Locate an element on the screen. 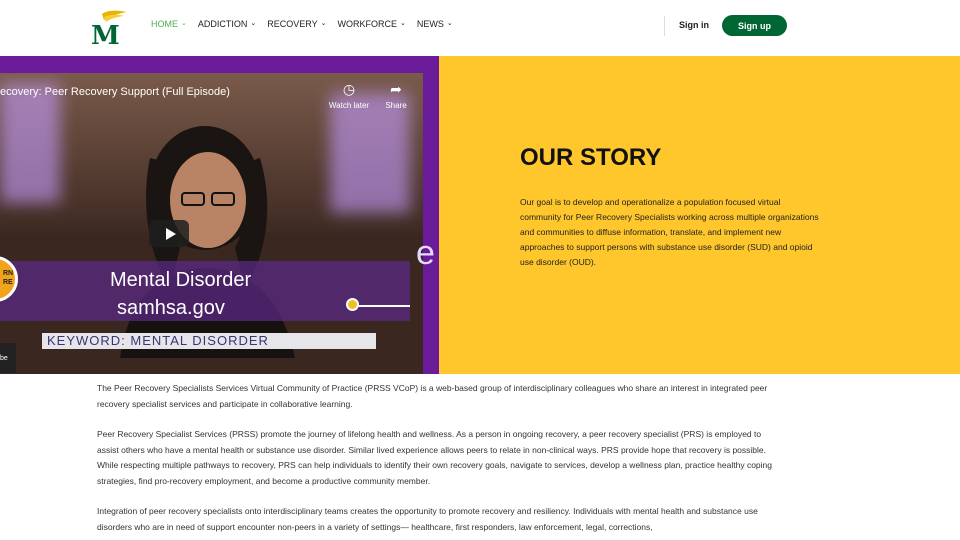 This screenshot has width=960, height=540. nav-news-label: NEWS is located at coordinates (430, 24).